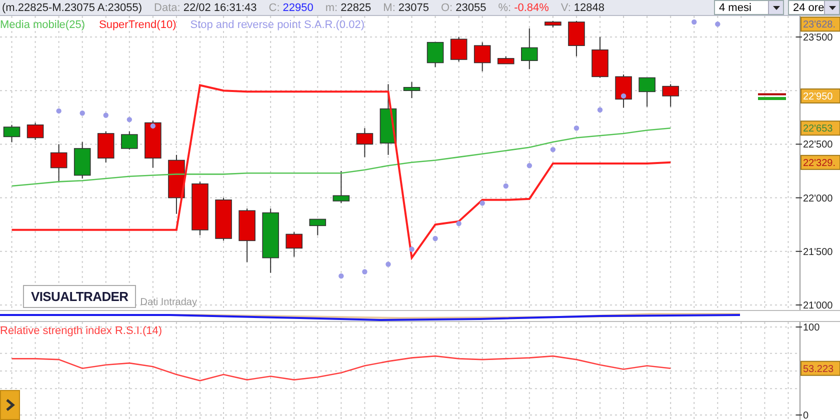  What do you see at coordinates (72, 8) in the screenshot?
I see `range-text: (m.22825-M.23075 A:23055)` at bounding box center [72, 8].